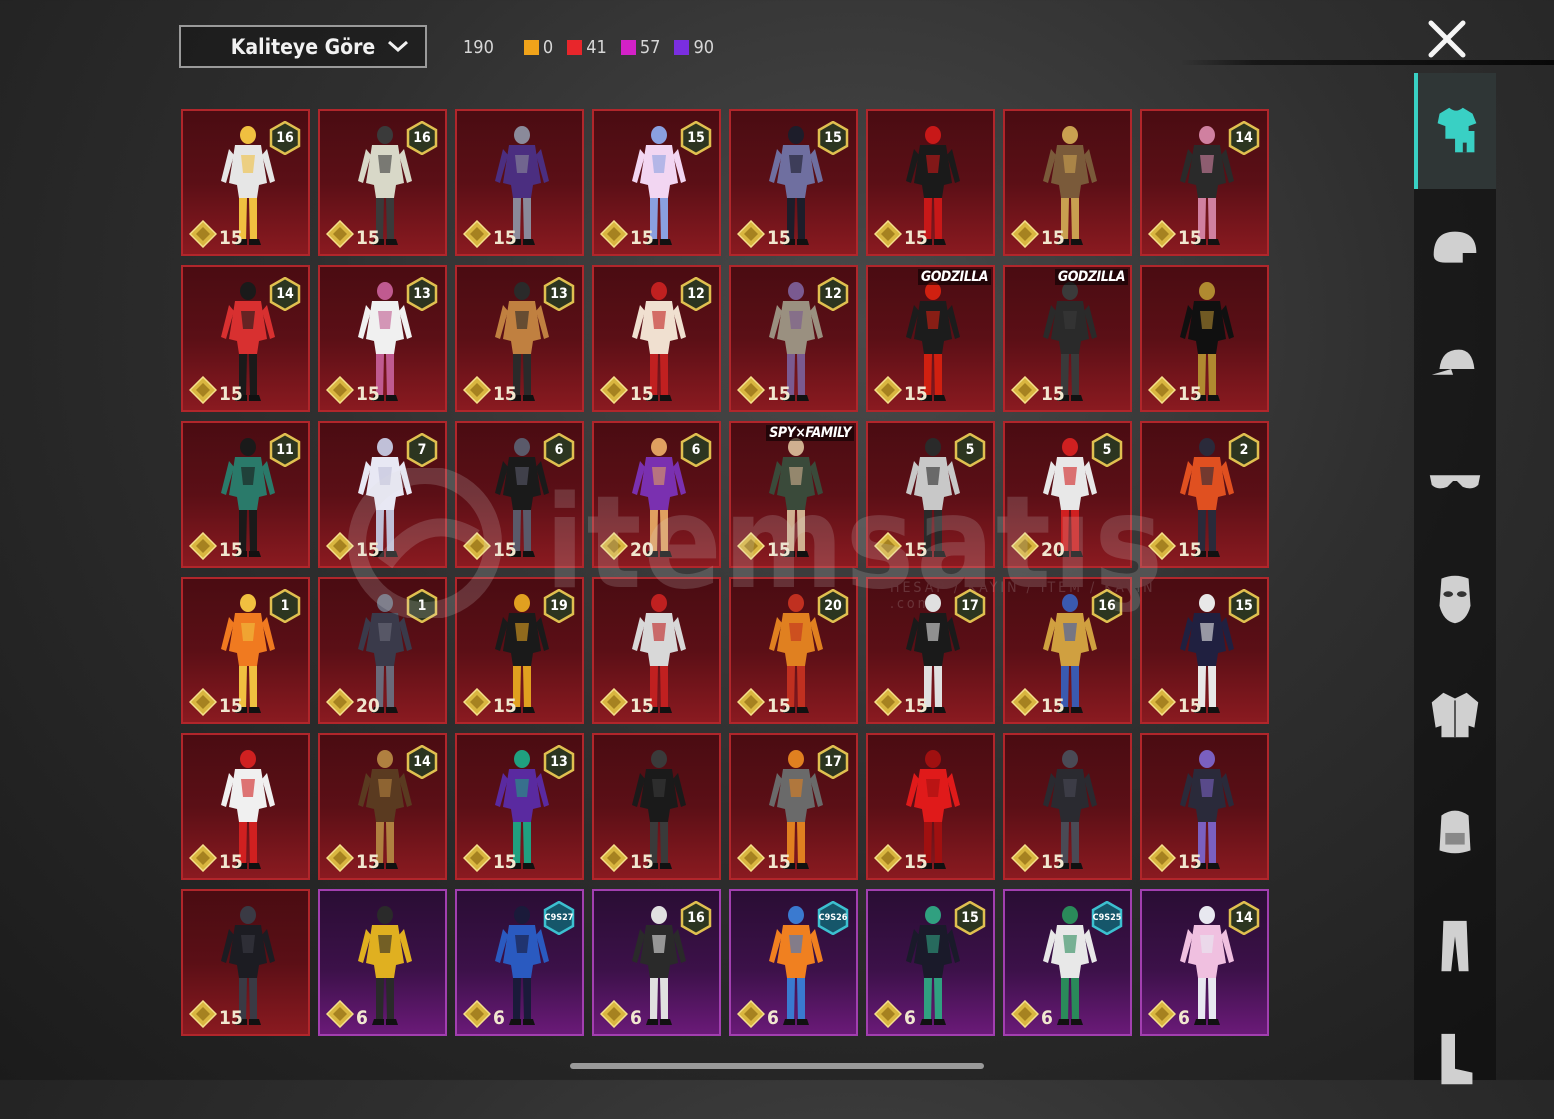 Image resolution: width=1554 pixels, height=1119 pixels. What do you see at coordinates (519, 650) in the screenshot?
I see `outfit-card: 19 15` at bounding box center [519, 650].